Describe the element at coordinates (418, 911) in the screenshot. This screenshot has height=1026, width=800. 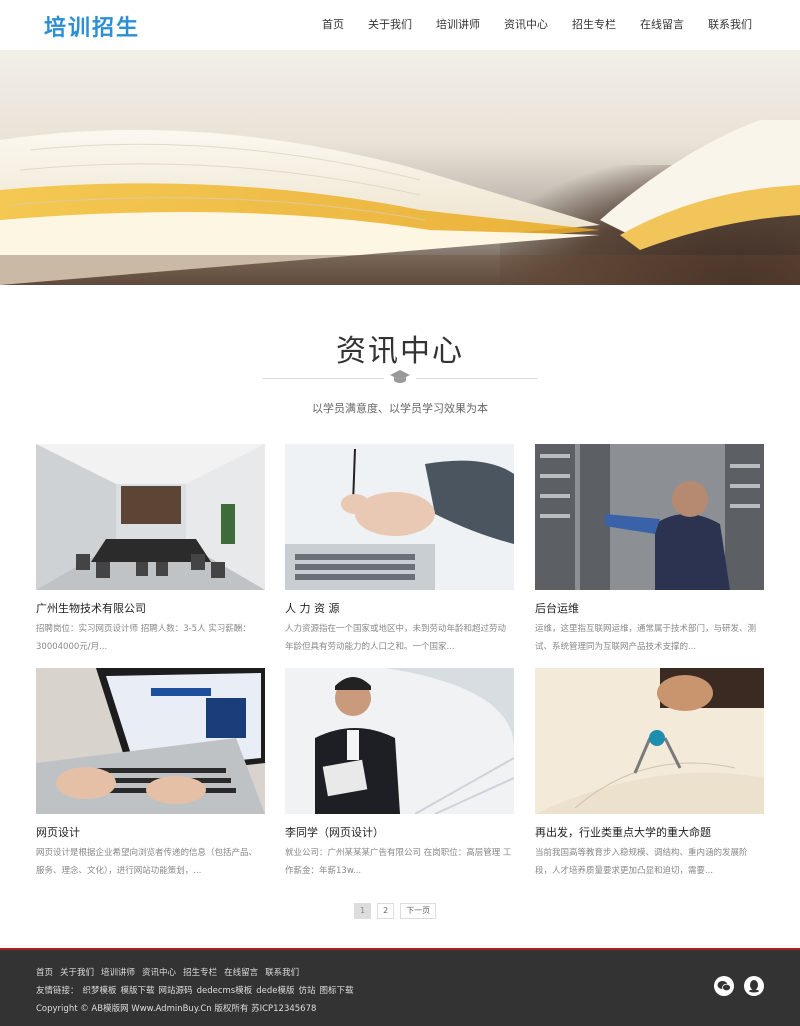
I see `next-page-button: 下一页` at that location.